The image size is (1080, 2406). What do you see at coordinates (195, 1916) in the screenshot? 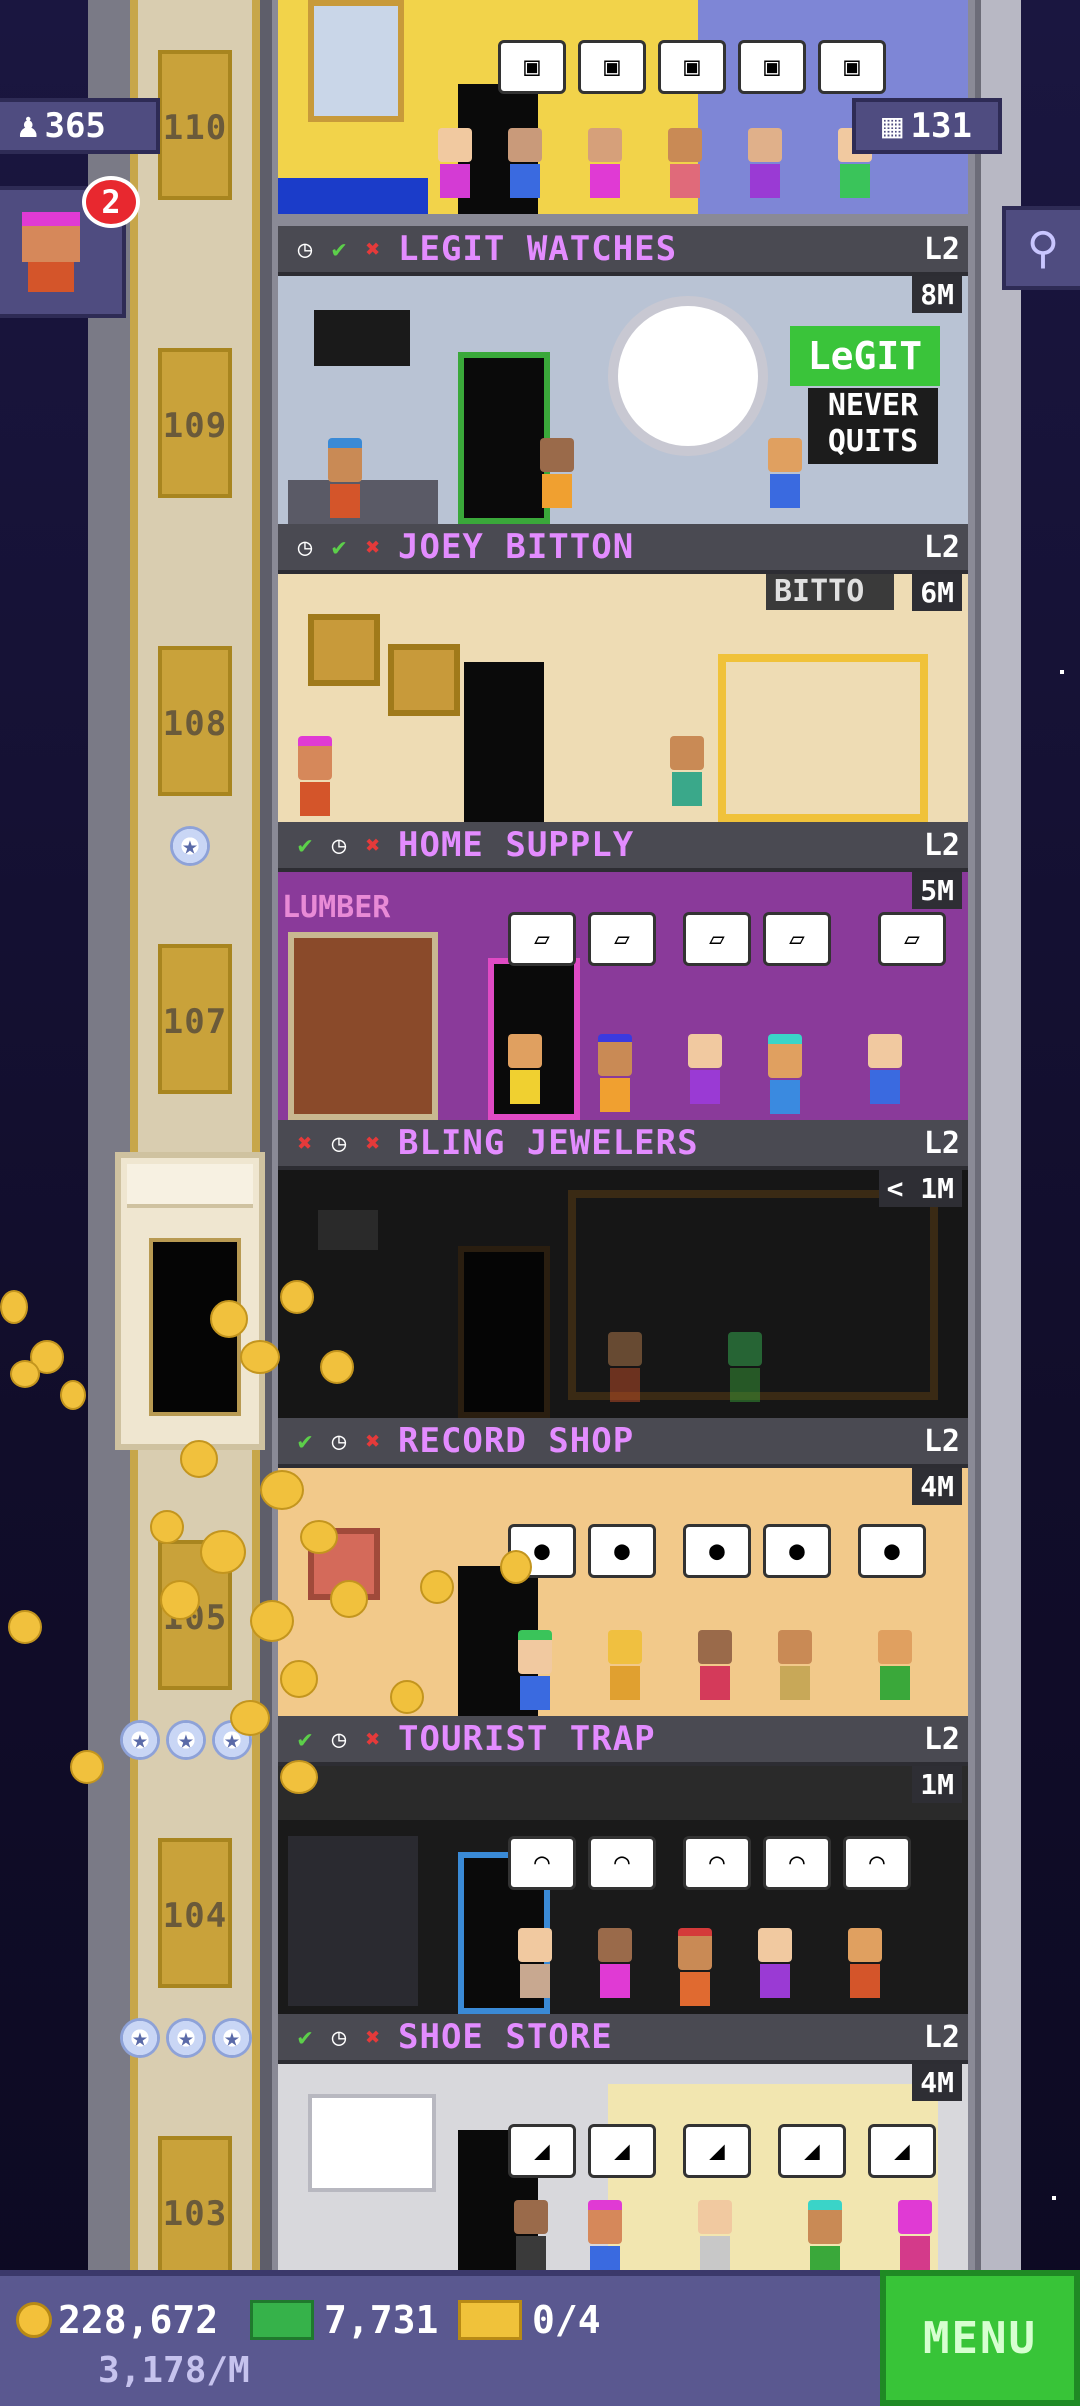
I see `floor-number: 104` at bounding box center [195, 1916].